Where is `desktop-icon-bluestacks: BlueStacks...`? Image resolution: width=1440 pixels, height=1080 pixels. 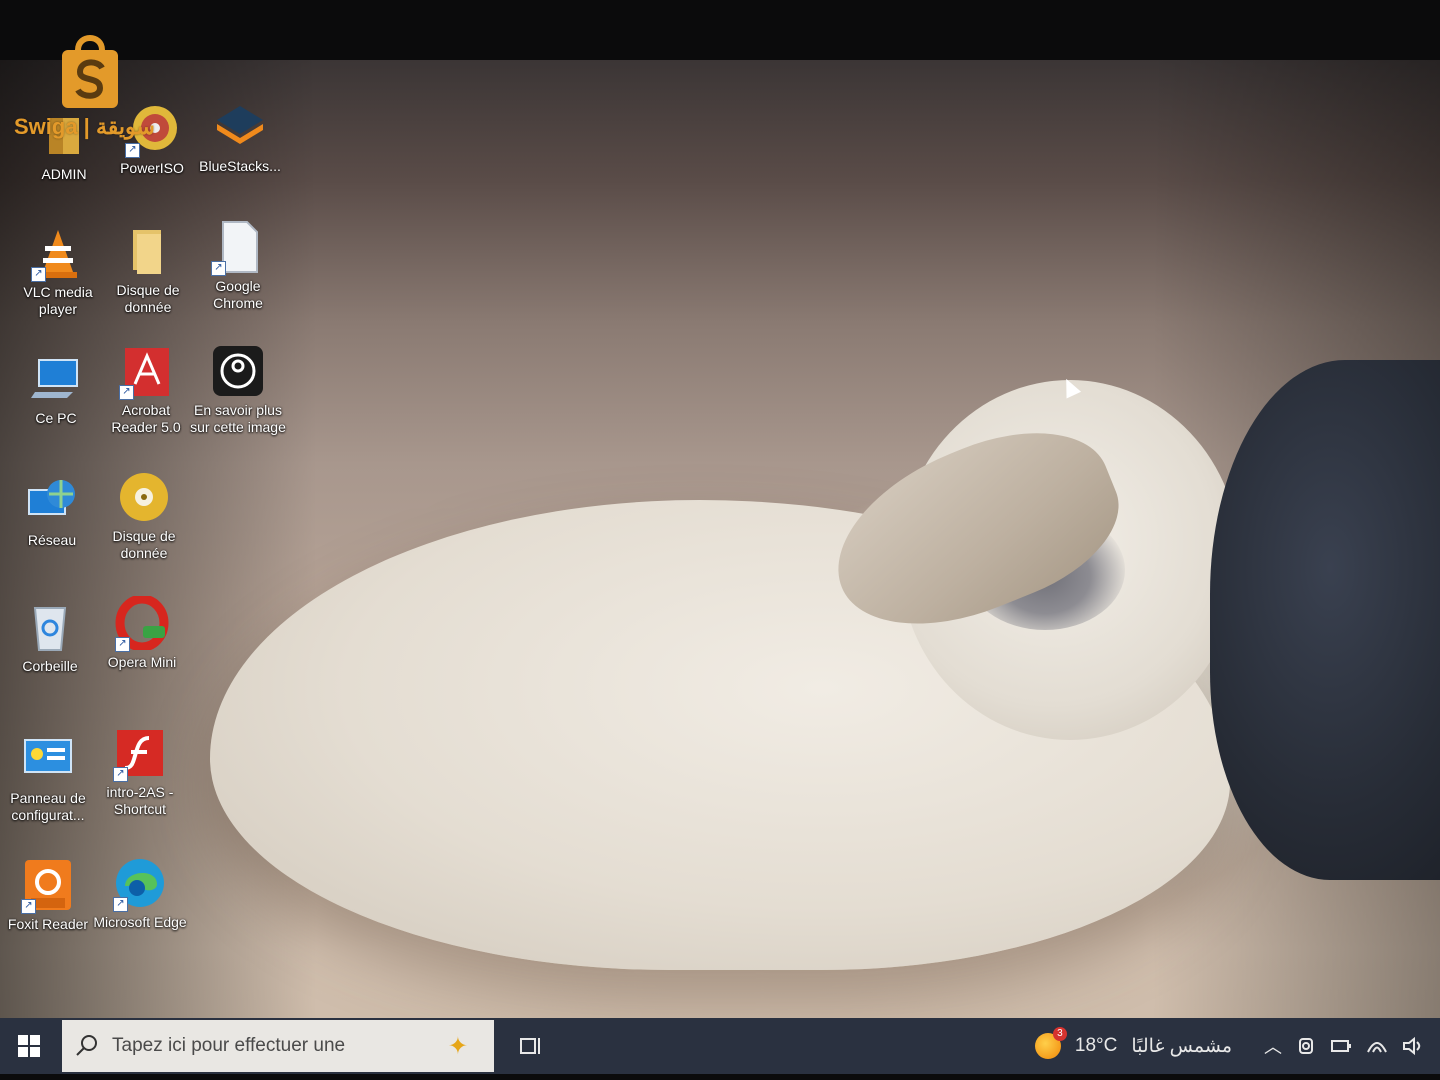
desktop-icon-bluestacks: BlueStacks... is located at coordinates (240, 137).